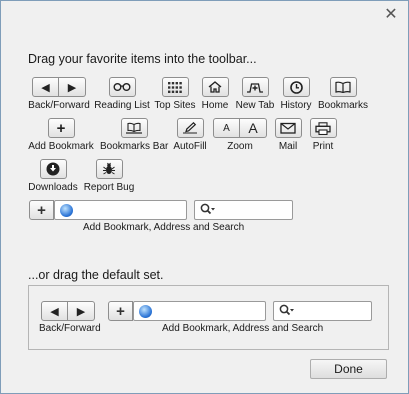  I want to click on item-label: AutoFill, so click(190, 146).